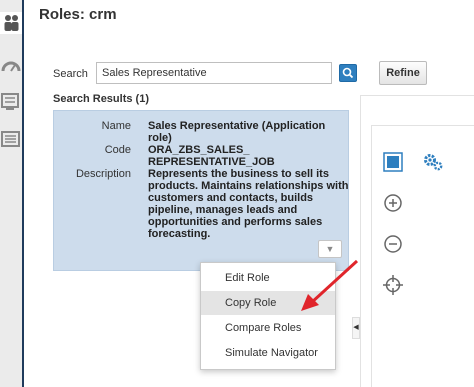  Describe the element at coordinates (403, 73) in the screenshot. I see `refine-button: Refine` at that location.